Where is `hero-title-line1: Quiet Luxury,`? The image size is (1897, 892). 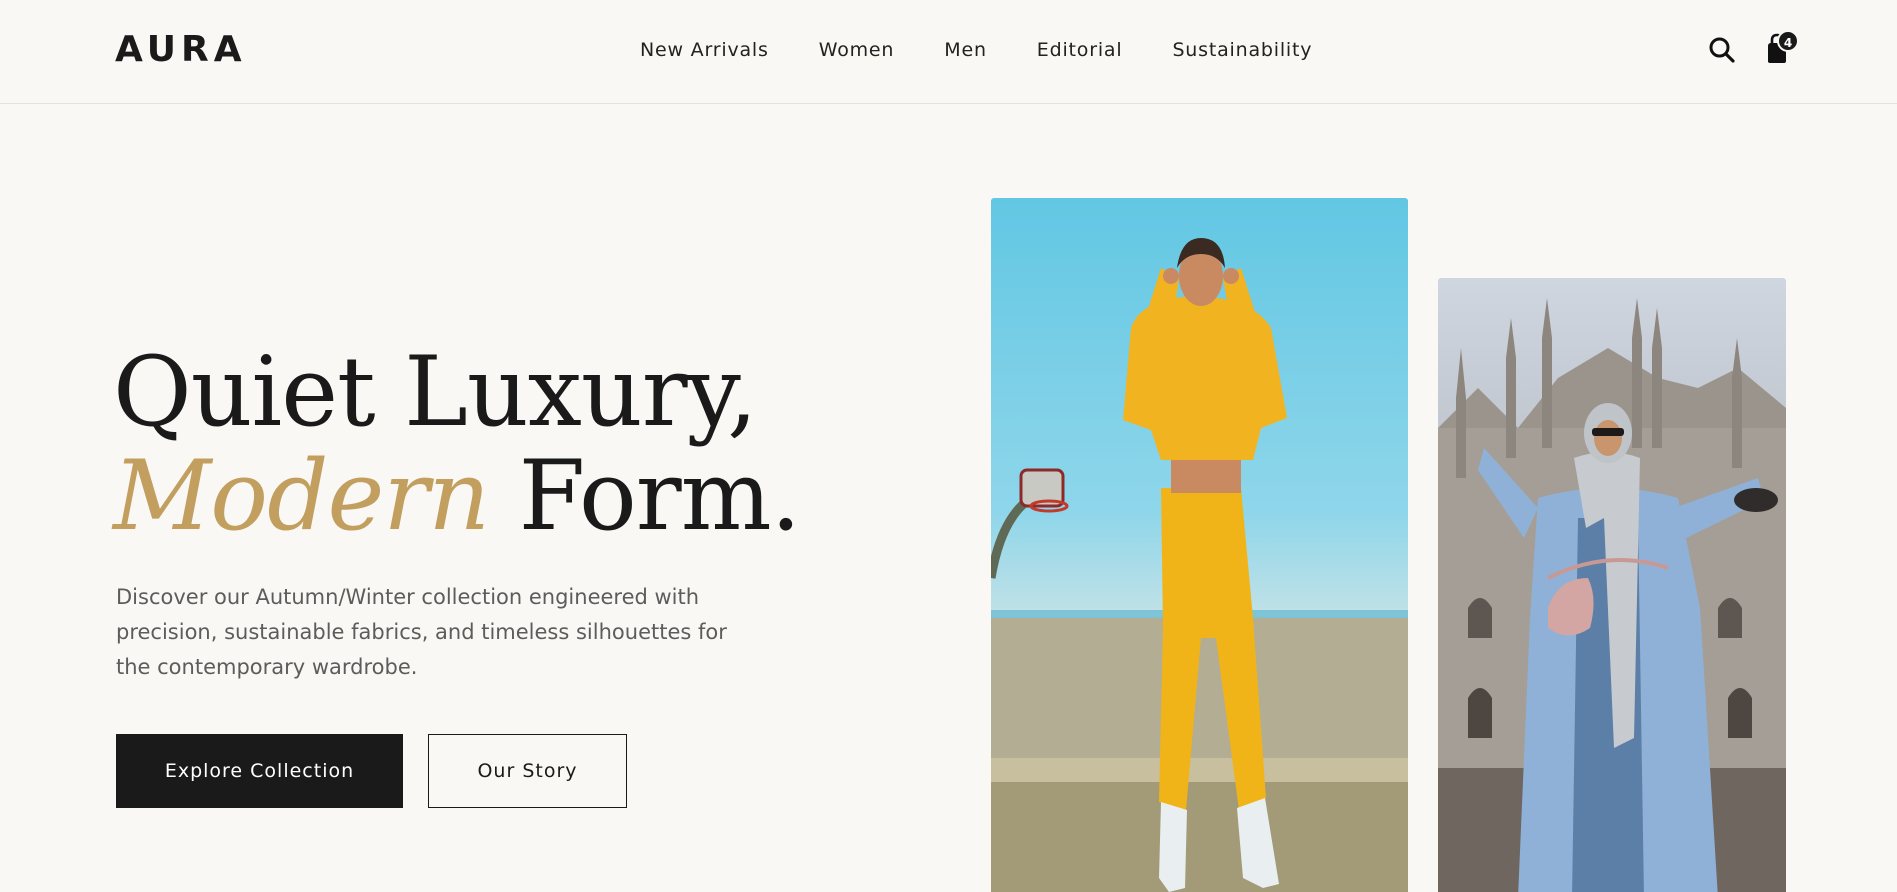 hero-title-line1: Quiet Luxury, is located at coordinates (435, 392).